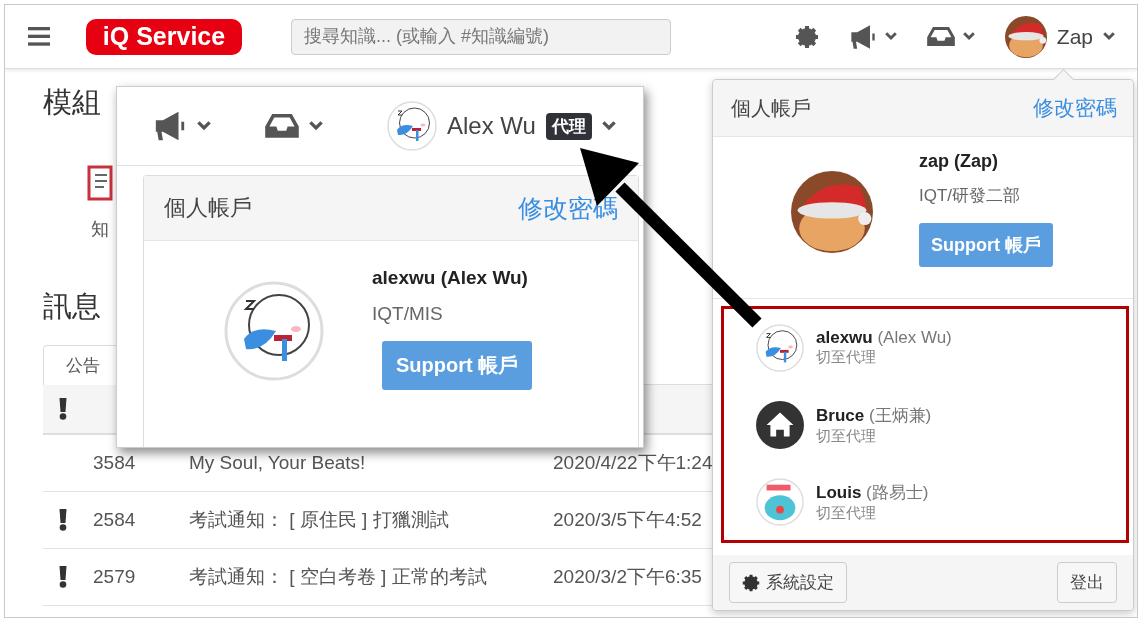  What do you see at coordinates (114, 520) in the screenshot?
I see `table-cell-text: 2584` at bounding box center [114, 520].